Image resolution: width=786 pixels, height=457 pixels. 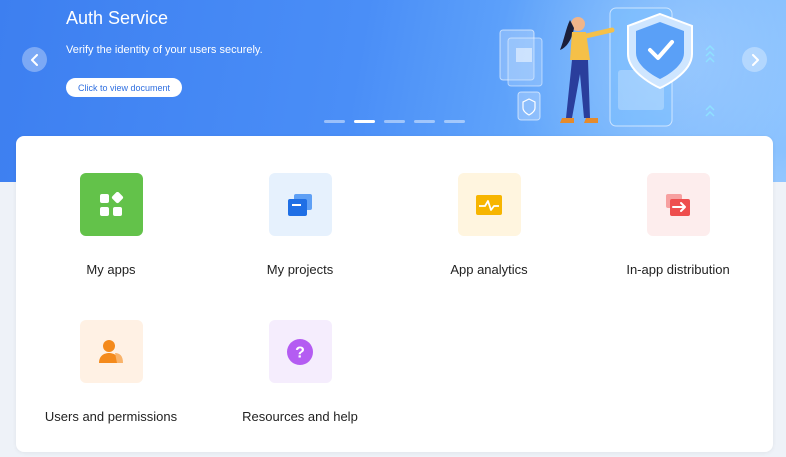 What do you see at coordinates (117, 18) in the screenshot?
I see `banner-title: Auth Service` at bounding box center [117, 18].